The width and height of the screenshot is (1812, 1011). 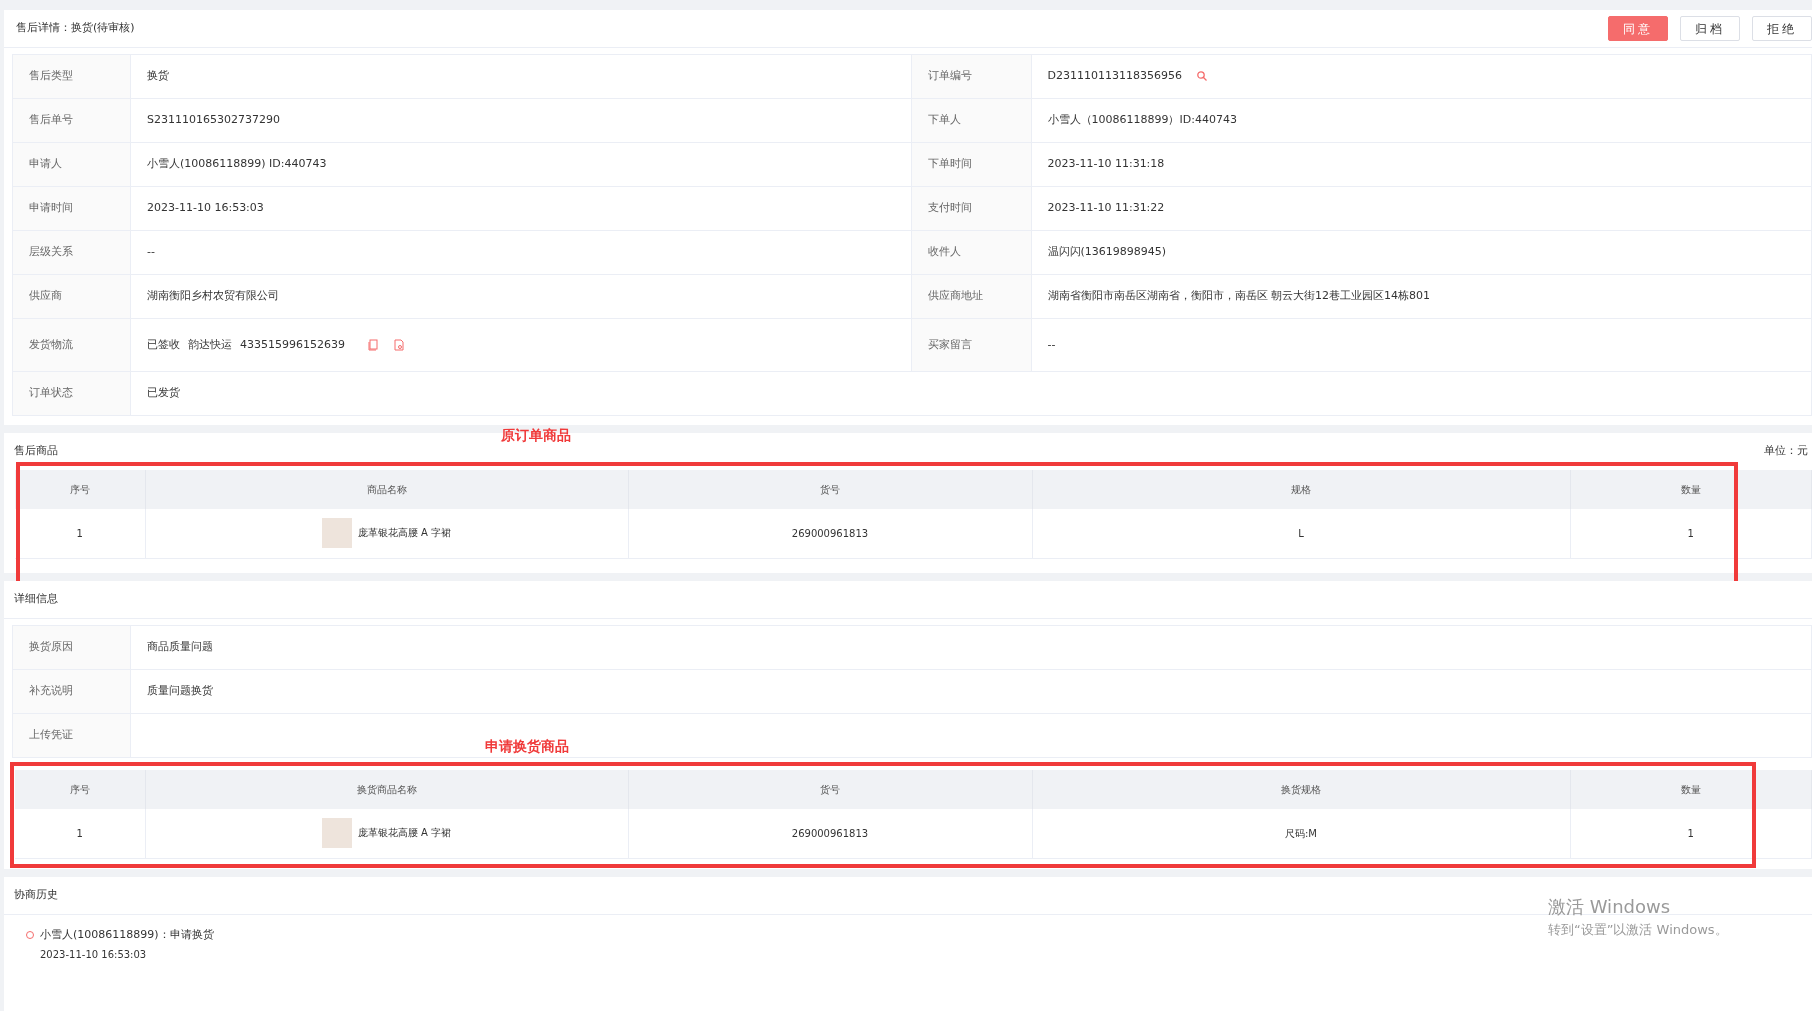 I want to click on activation-title: 激活 Windows, so click(x=1610, y=907).